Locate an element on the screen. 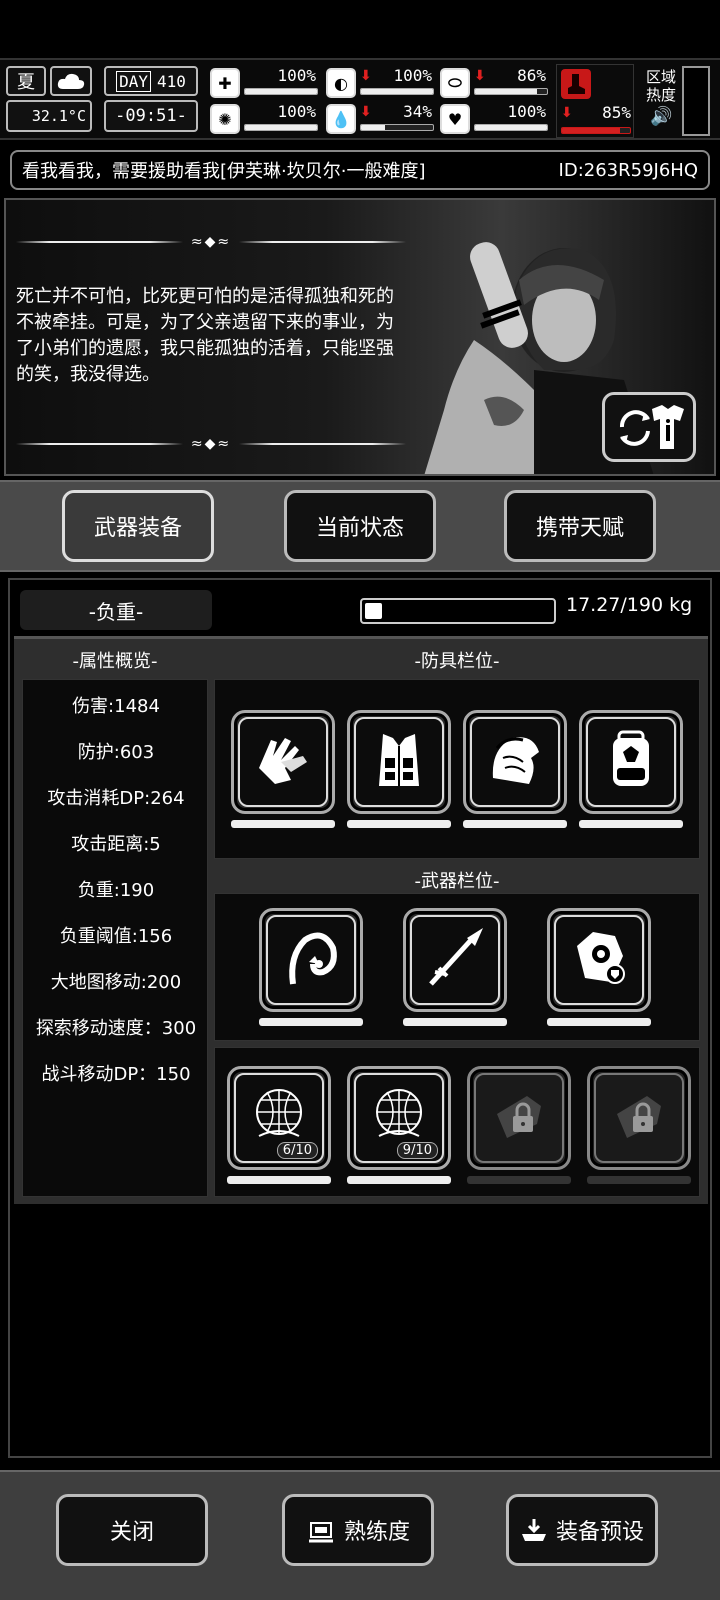 This screenshot has width=720, height=1600. heart-bar is located at coordinates (511, 127).